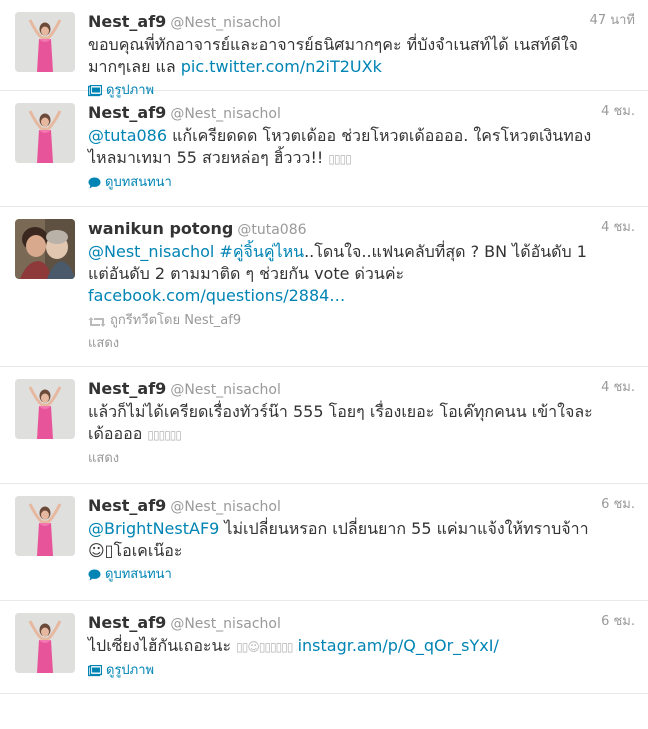 The width and height of the screenshot is (648, 729). I want to click on instagram-link: instagr.am/p/Q_qOr_sYxI/, so click(398, 645).